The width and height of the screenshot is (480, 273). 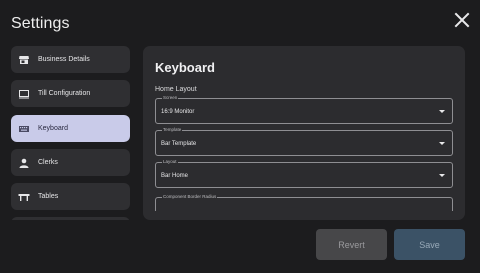 What do you see at coordinates (24, 163) in the screenshot?
I see `person-icon` at bounding box center [24, 163].